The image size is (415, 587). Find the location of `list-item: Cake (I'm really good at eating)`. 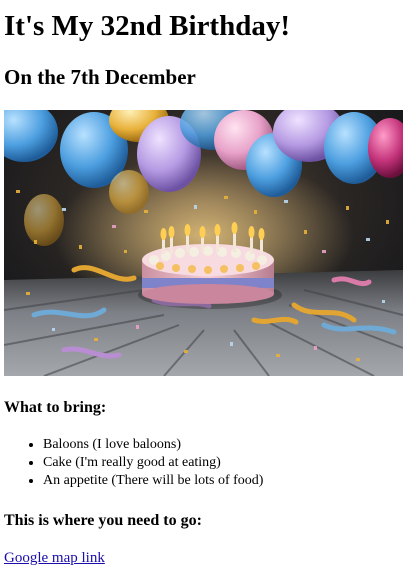

list-item: Cake (I'm really good at eating) is located at coordinates (153, 463).